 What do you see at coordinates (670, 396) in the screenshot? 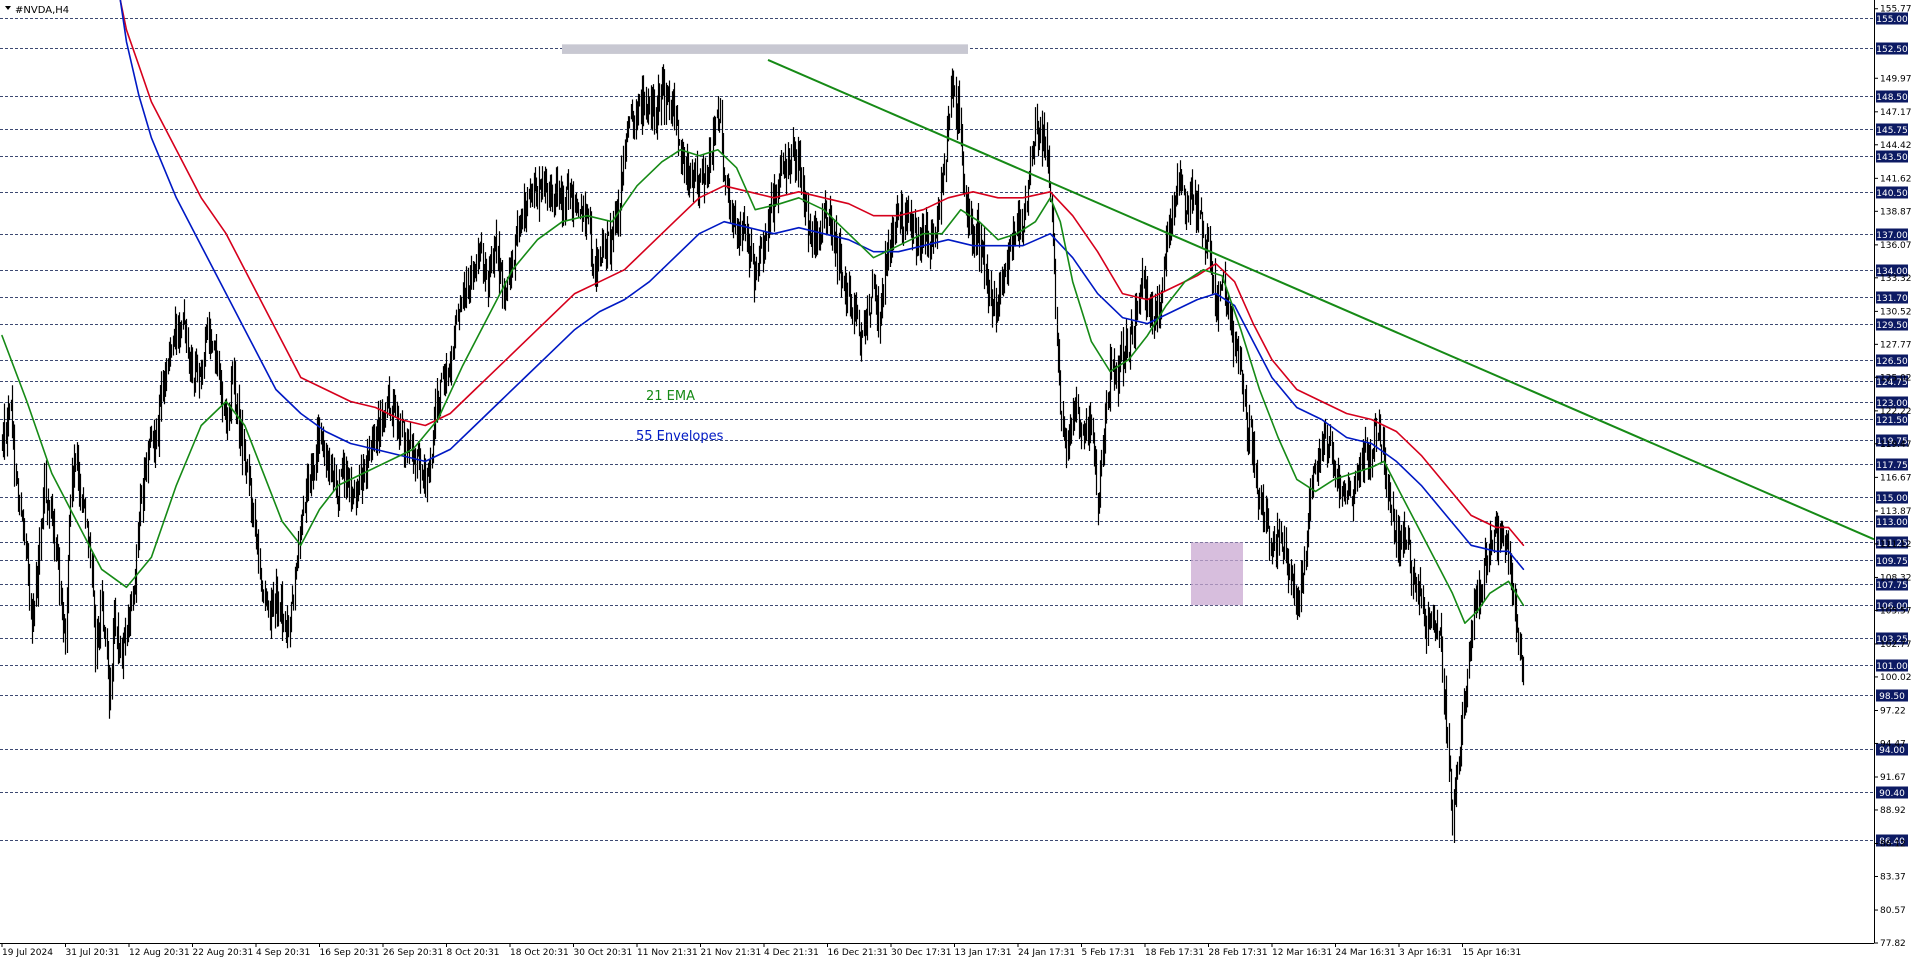
I see `ema-label: 21 EMA` at bounding box center [670, 396].